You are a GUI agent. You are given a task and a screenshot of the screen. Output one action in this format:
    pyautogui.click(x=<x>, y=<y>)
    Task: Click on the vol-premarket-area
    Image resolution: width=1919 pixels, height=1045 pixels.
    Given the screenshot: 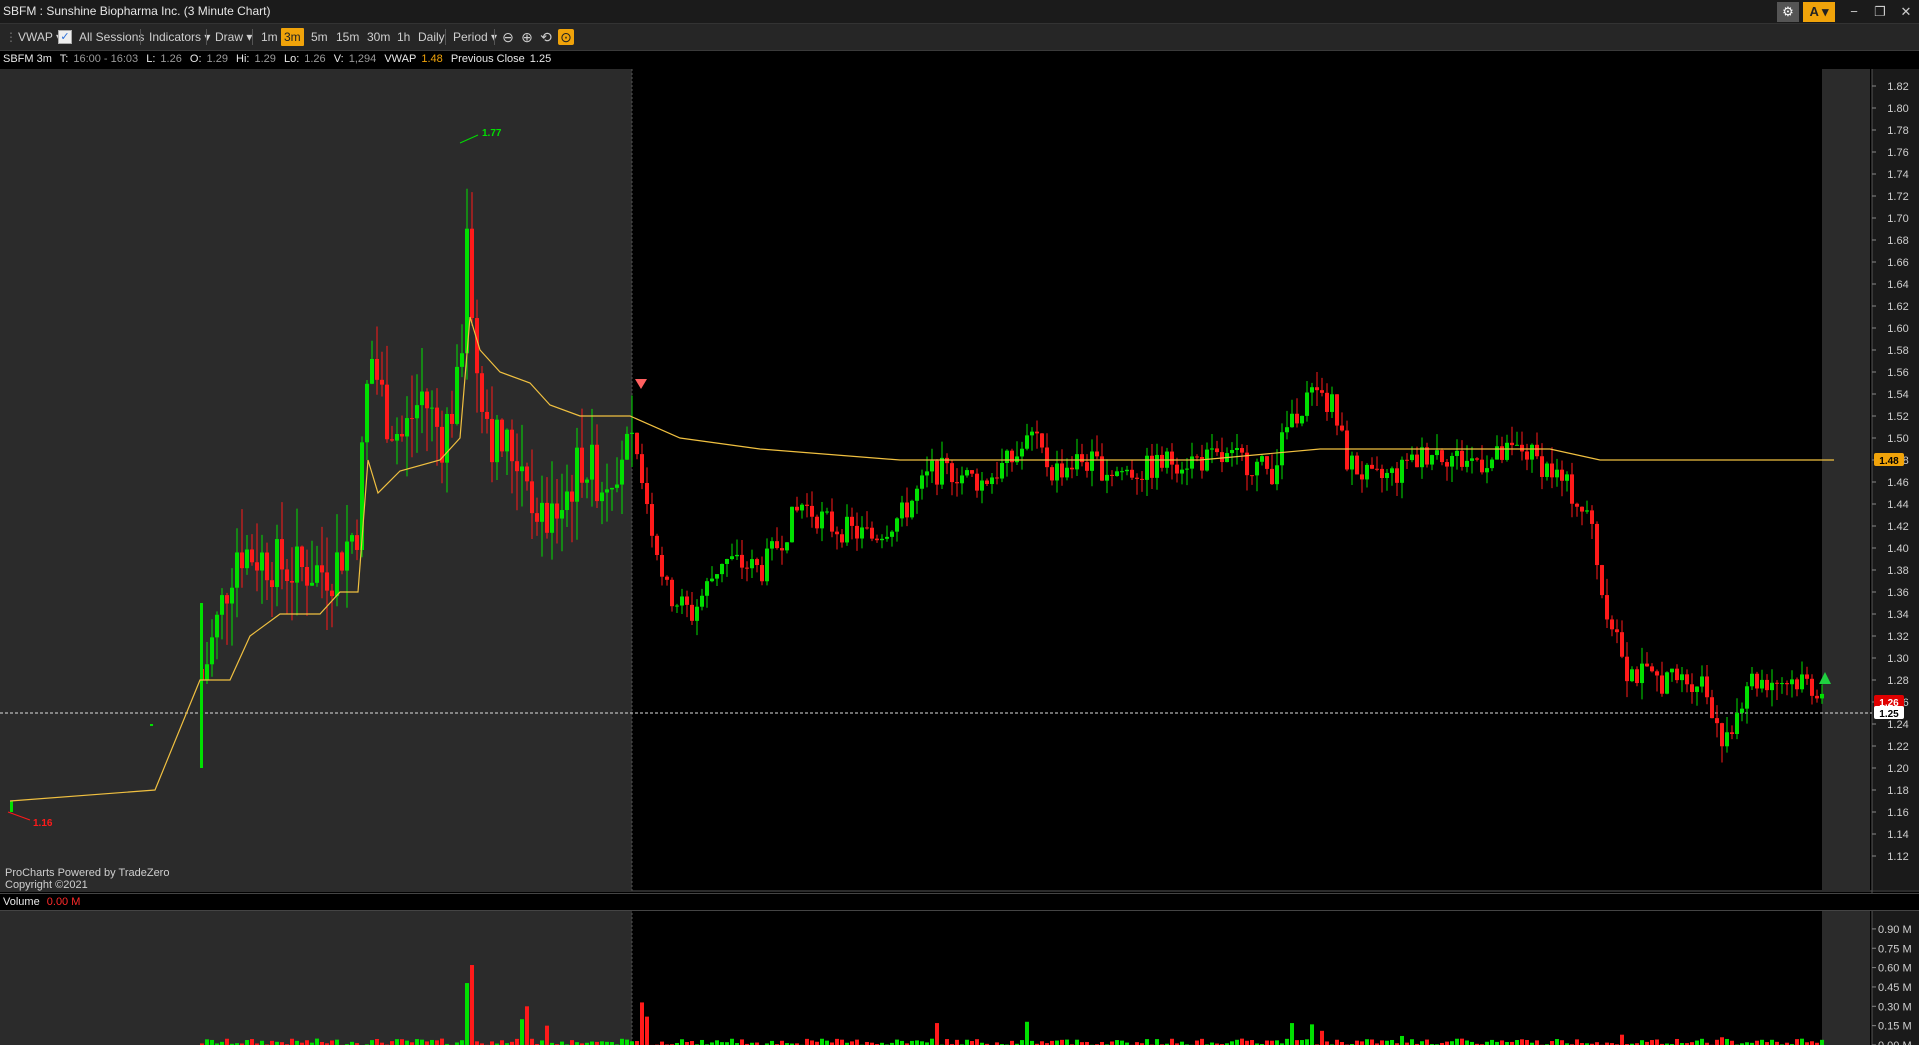 What is the action you would take?
    pyautogui.click(x=316, y=977)
    